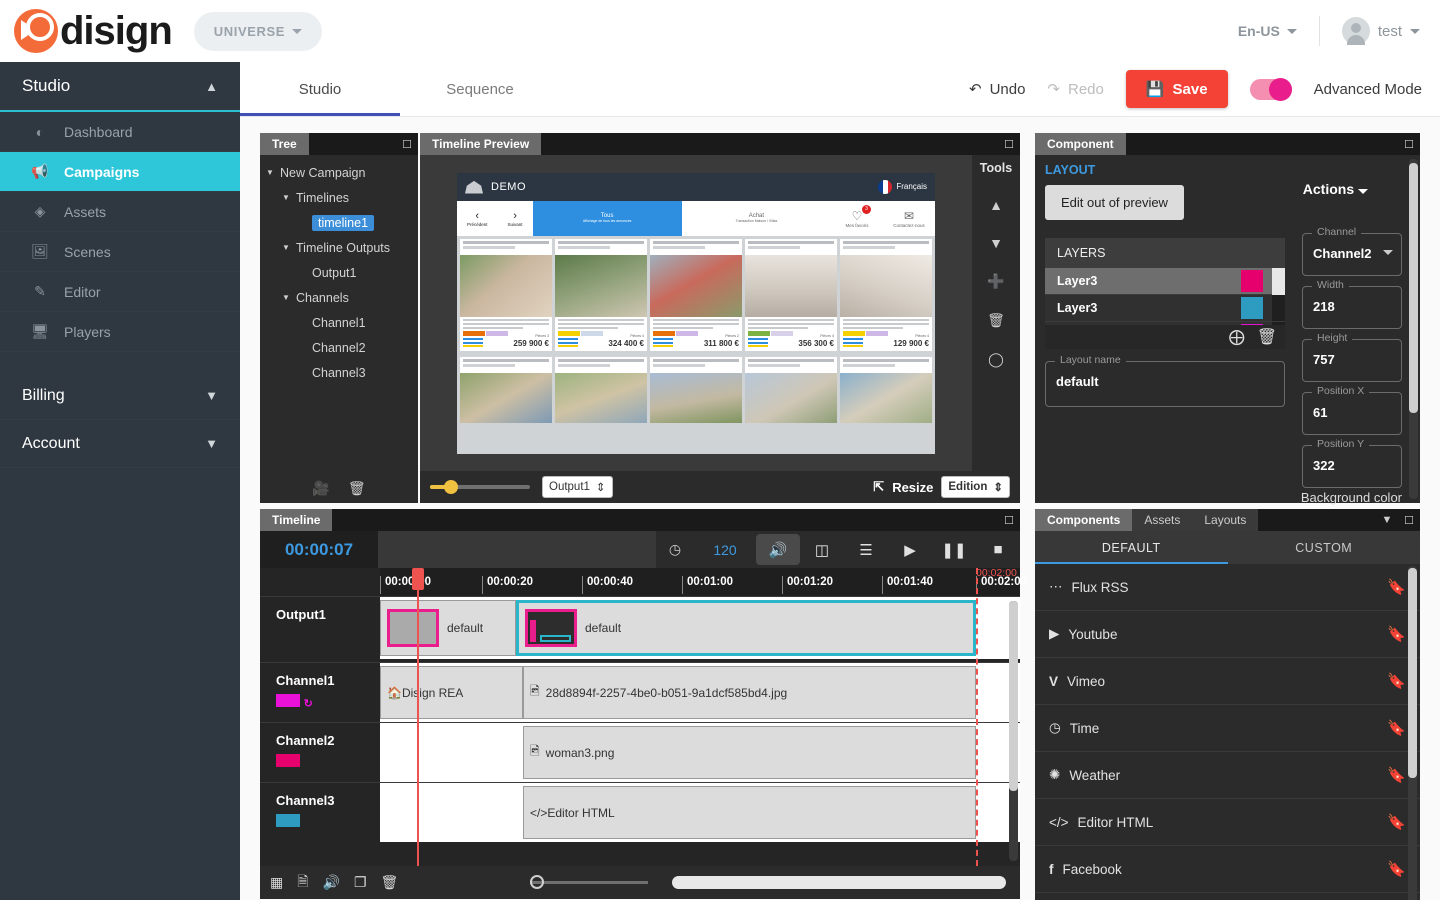 This screenshot has height=900, width=1440. I want to click on preview-stage: DEMO Français ‹ Précédent › Suivant Tous, so click(696, 313).